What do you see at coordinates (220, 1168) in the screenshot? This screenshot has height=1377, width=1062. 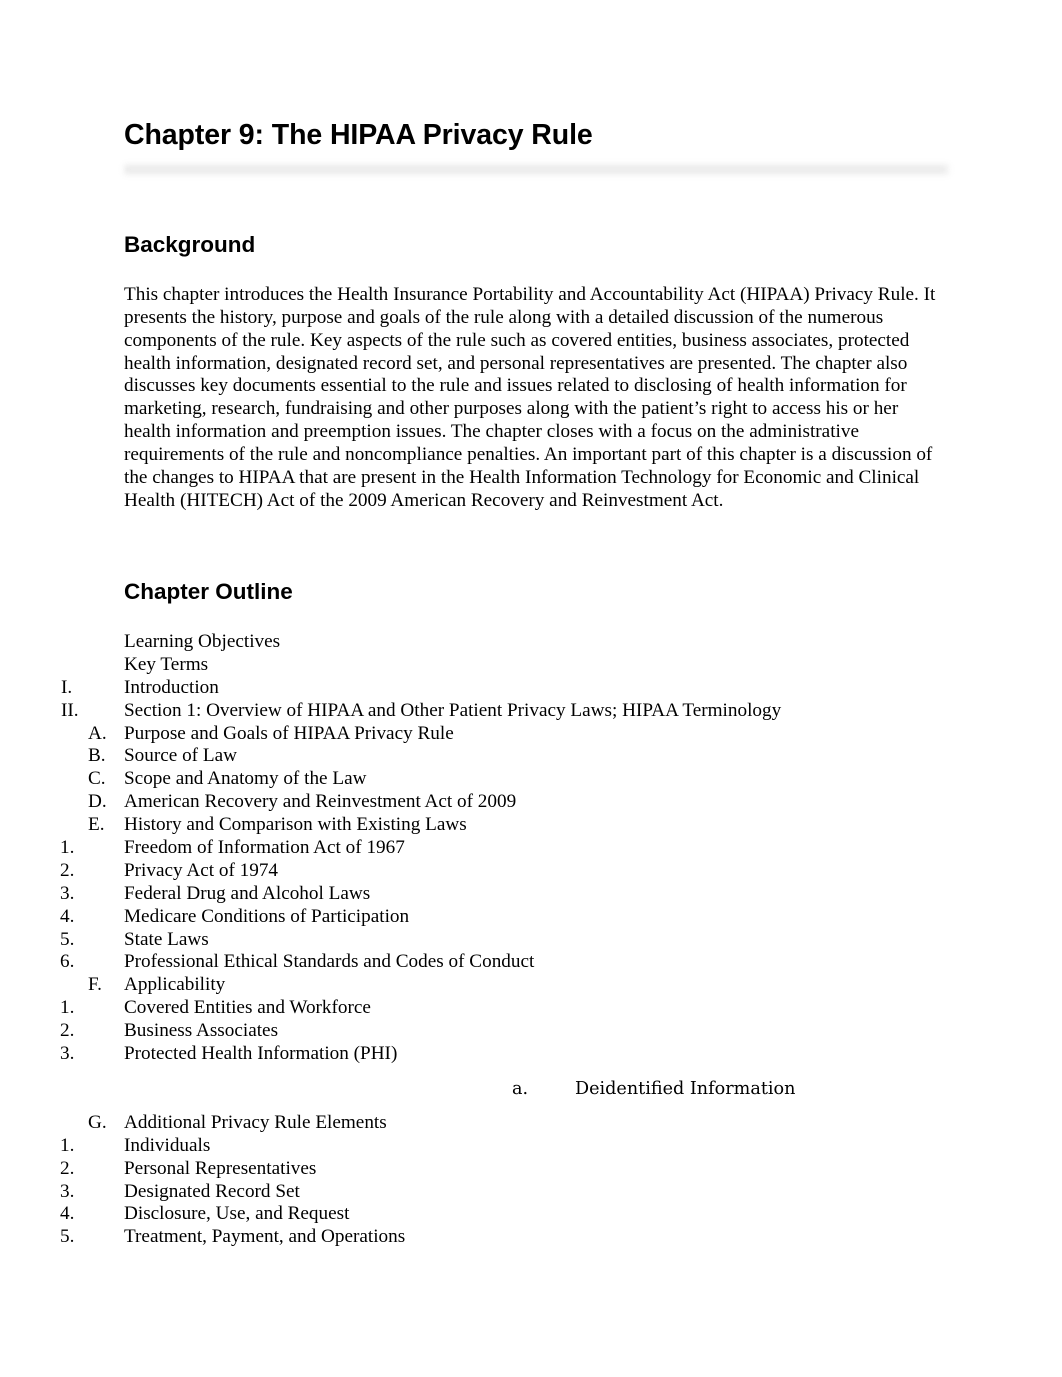 I see `outline-item-label: Personal Representatives` at bounding box center [220, 1168].